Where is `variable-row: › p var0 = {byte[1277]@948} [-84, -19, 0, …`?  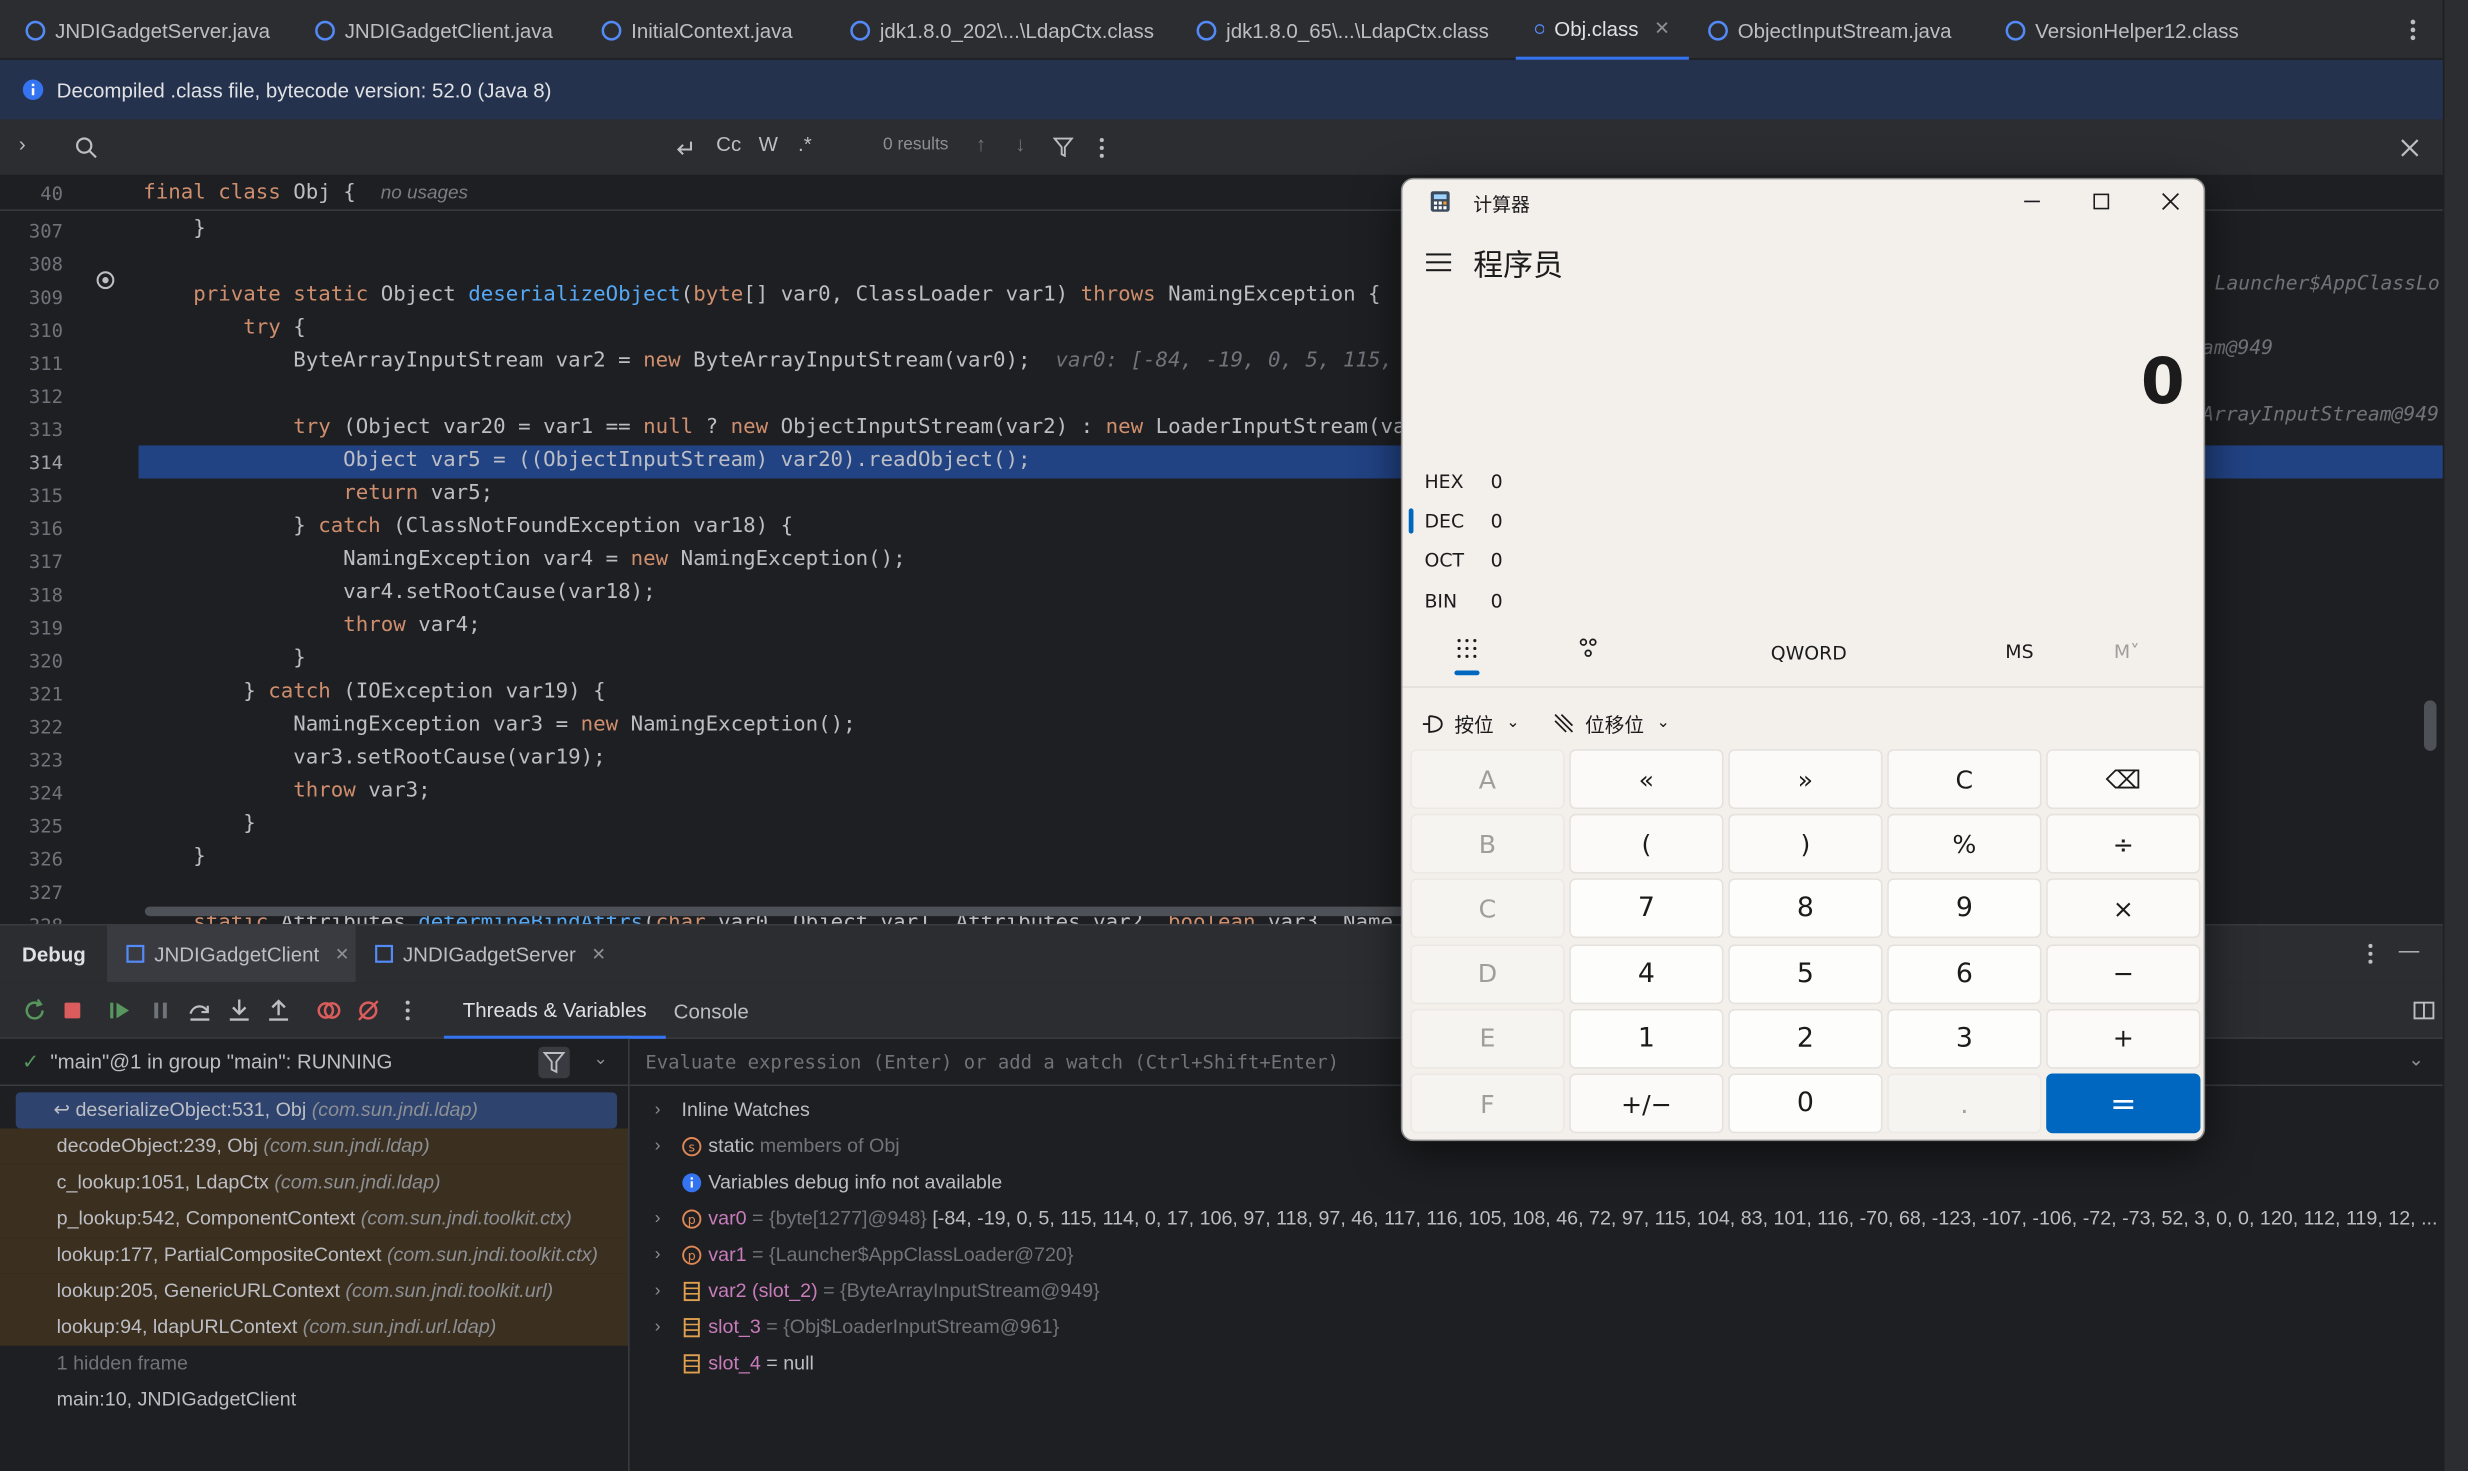
variable-row: › p var0 = {byte[1277]@948} [-84, -19, 0, … is located at coordinates (1536, 1219).